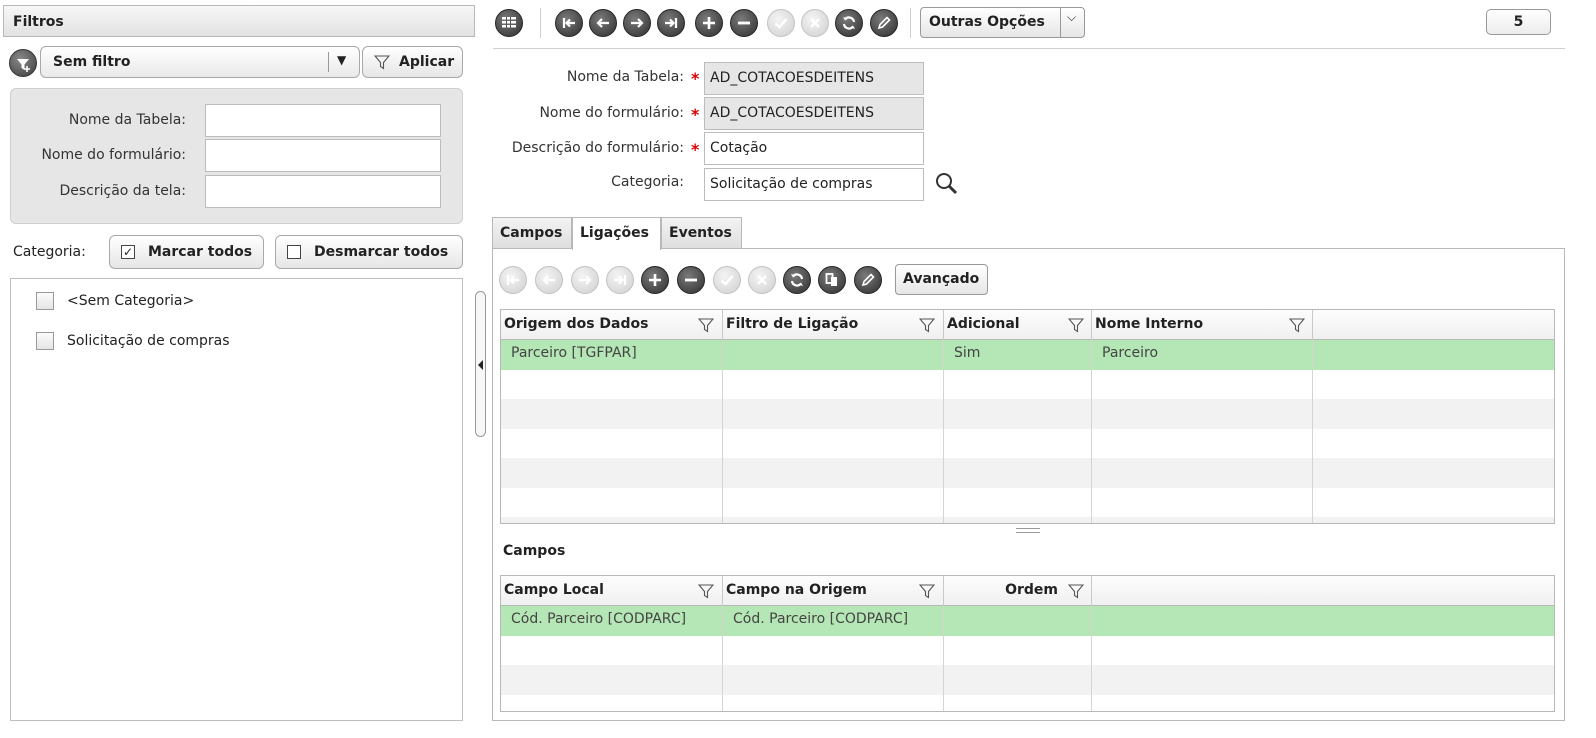 The width and height of the screenshot is (1596, 738). I want to click on mark-all-button: ✓ Marcar todos, so click(186, 252).